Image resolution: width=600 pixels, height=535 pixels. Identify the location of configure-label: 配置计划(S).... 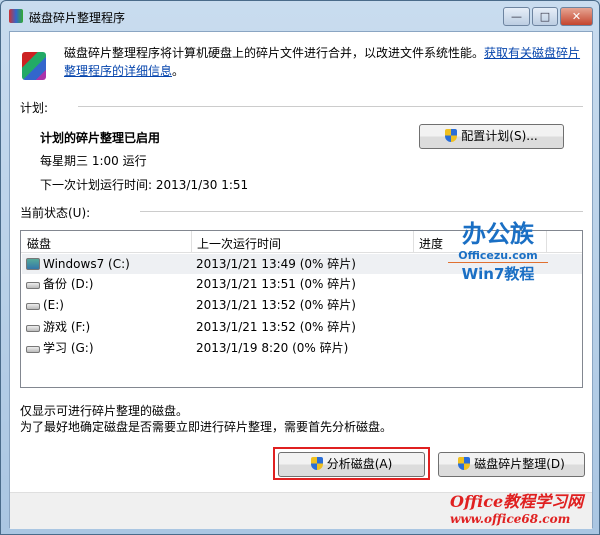
(499, 136).